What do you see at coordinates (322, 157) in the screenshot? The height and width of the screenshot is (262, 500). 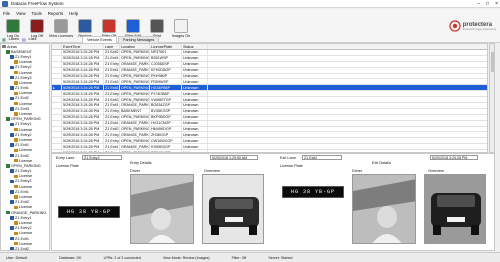 I see `exit-lane-field: Z1 Exit2` at bounding box center [322, 157].